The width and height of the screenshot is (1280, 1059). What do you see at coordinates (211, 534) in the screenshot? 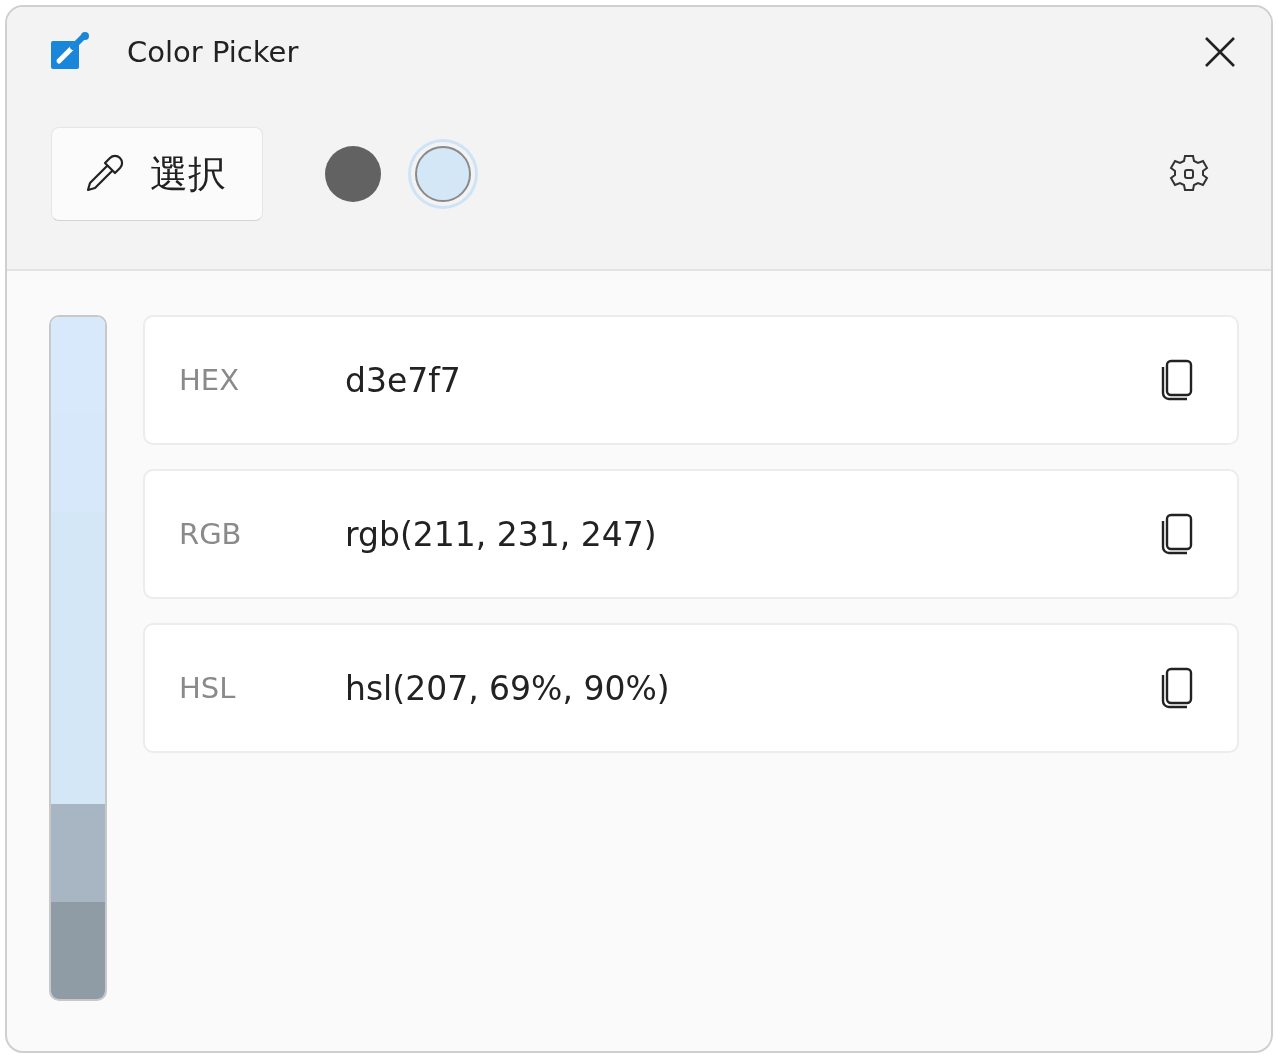
I see `format-label: RGB` at bounding box center [211, 534].